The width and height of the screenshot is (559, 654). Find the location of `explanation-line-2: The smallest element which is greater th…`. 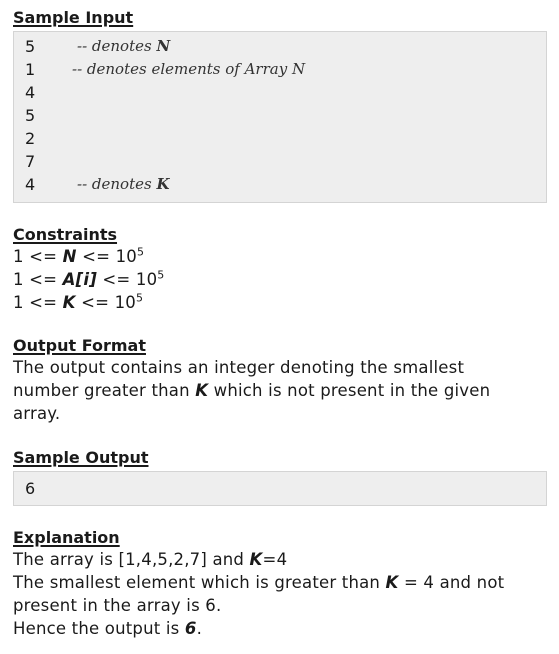

explanation-line-2: The smallest element which is greater th… is located at coordinates (273, 594).